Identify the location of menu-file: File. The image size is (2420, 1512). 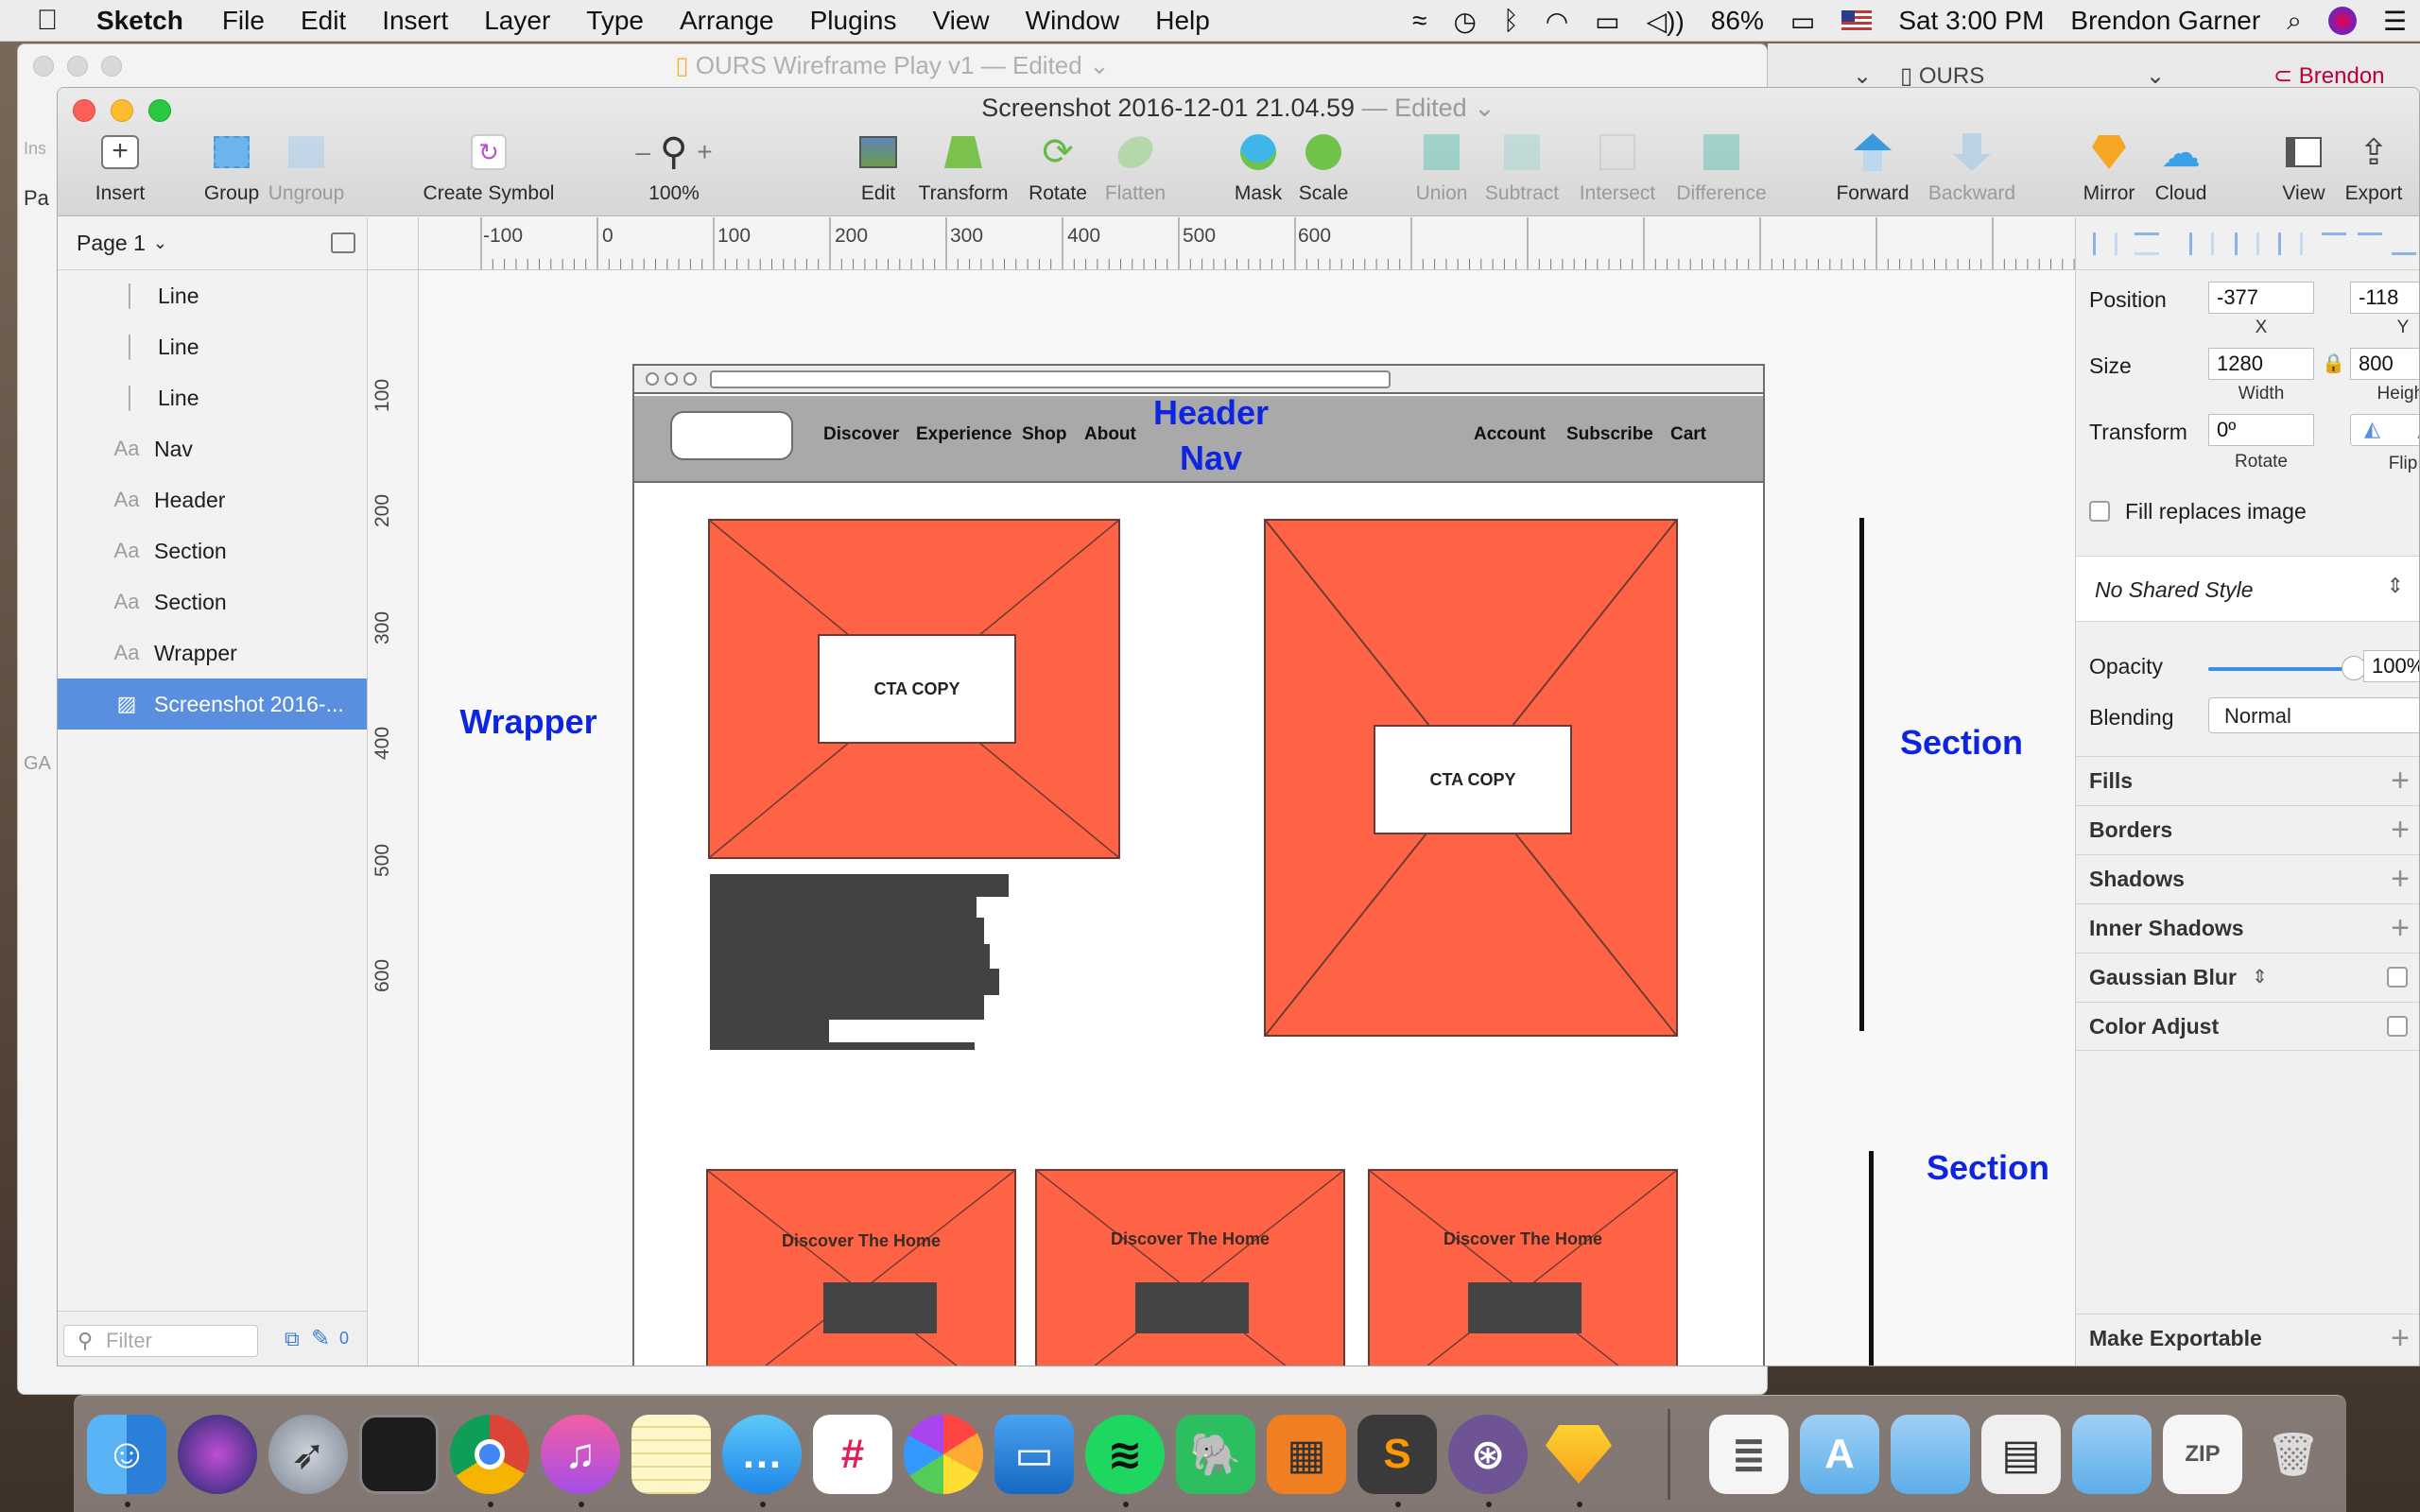
(243, 21).